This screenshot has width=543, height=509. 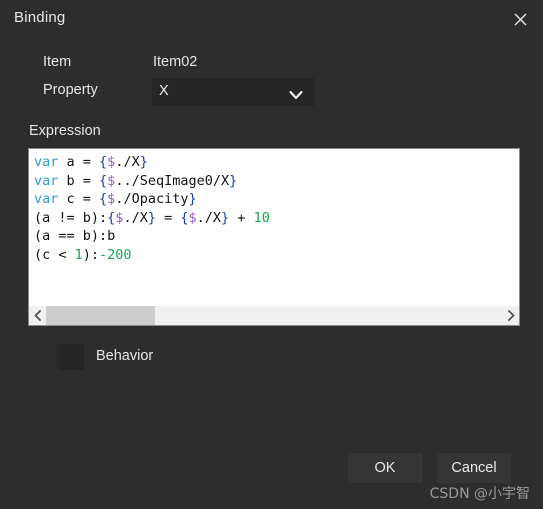 What do you see at coordinates (276, 199) in the screenshot?
I see `code-line: var c = {$./Opacity}` at bounding box center [276, 199].